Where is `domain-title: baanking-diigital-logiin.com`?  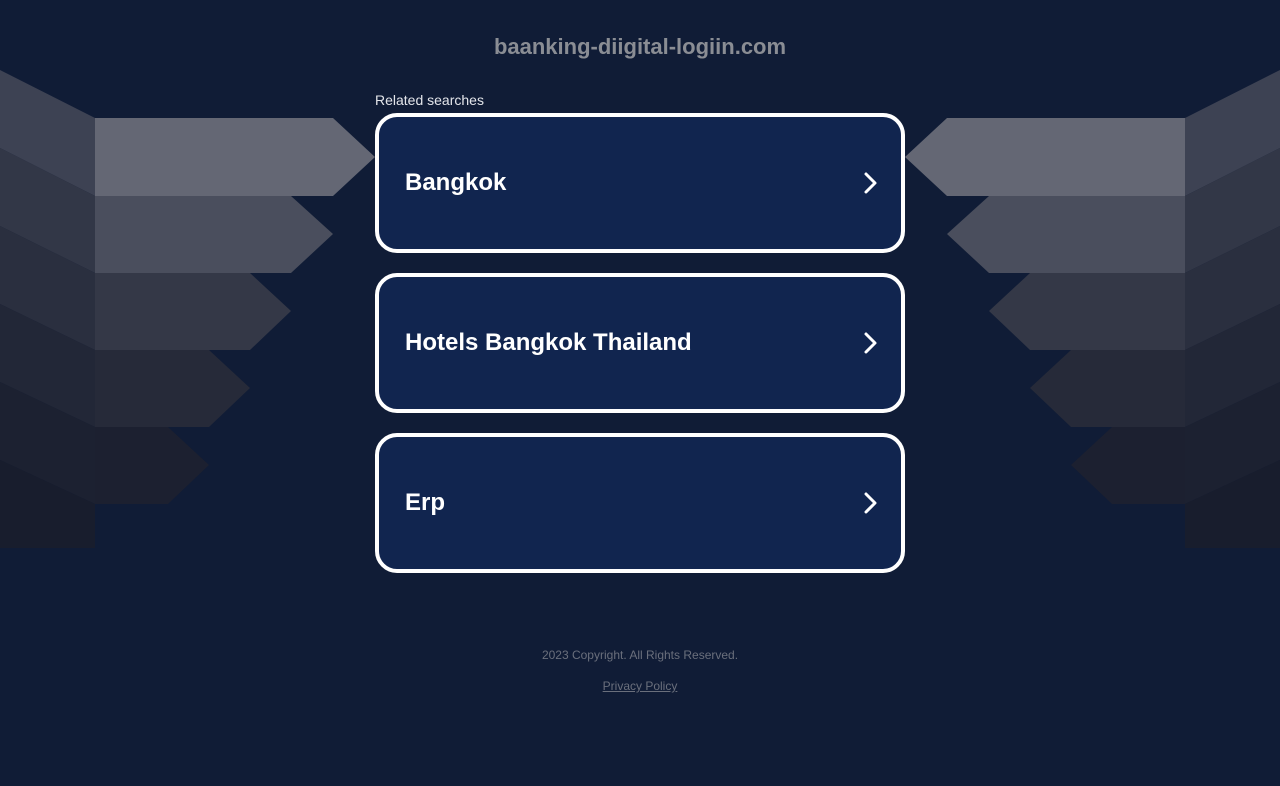 domain-title: baanking-diigital-logiin.com is located at coordinates (640, 46).